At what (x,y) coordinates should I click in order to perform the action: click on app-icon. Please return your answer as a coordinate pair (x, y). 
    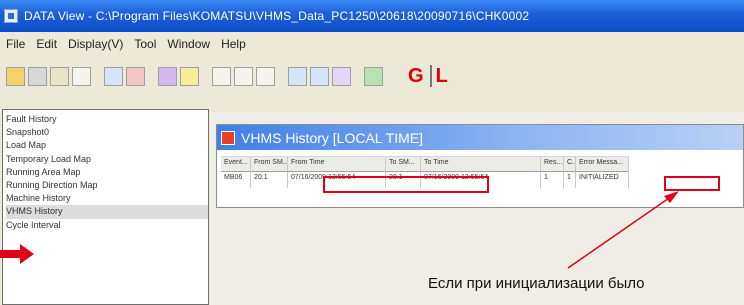
    Looking at the image, I should click on (11, 16).